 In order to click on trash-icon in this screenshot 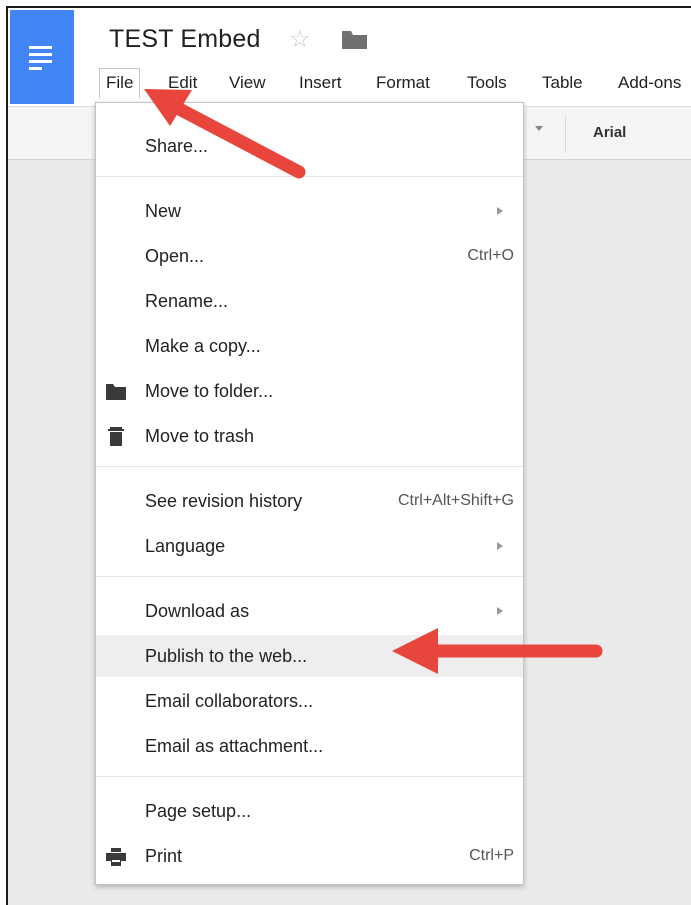, I will do `click(116, 436)`.